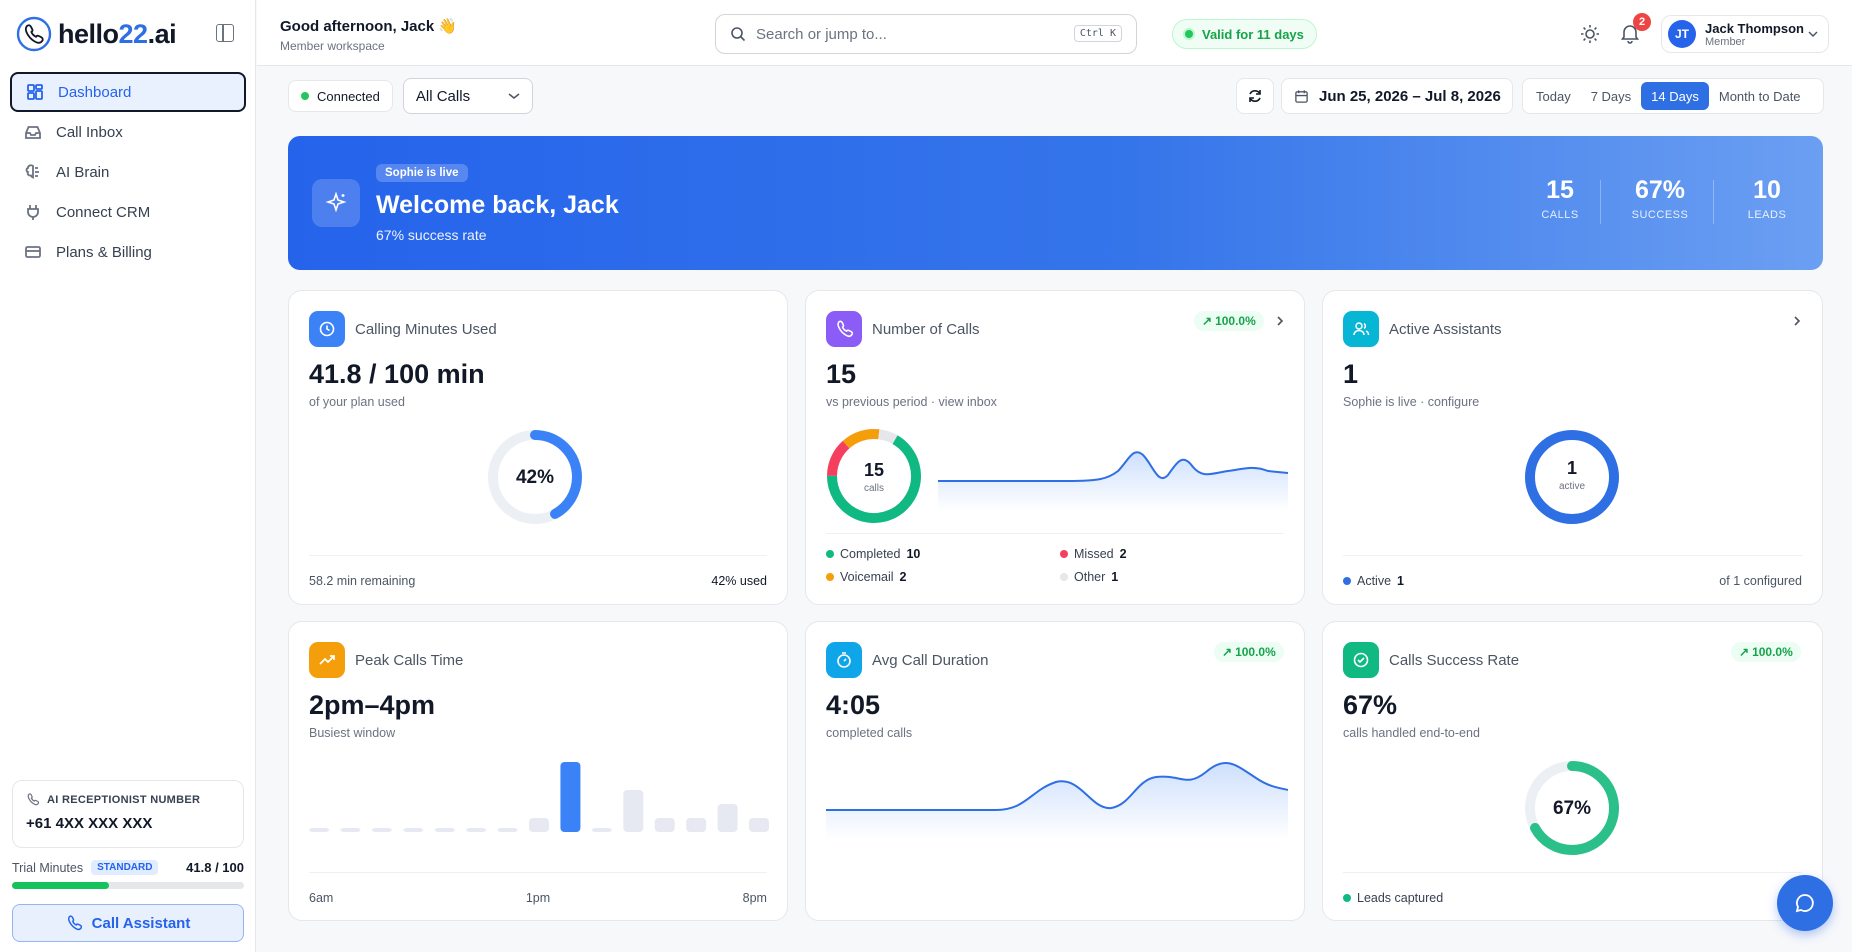 The height and width of the screenshot is (952, 1852). What do you see at coordinates (327, 660) in the screenshot?
I see `trending-up-icon` at bounding box center [327, 660].